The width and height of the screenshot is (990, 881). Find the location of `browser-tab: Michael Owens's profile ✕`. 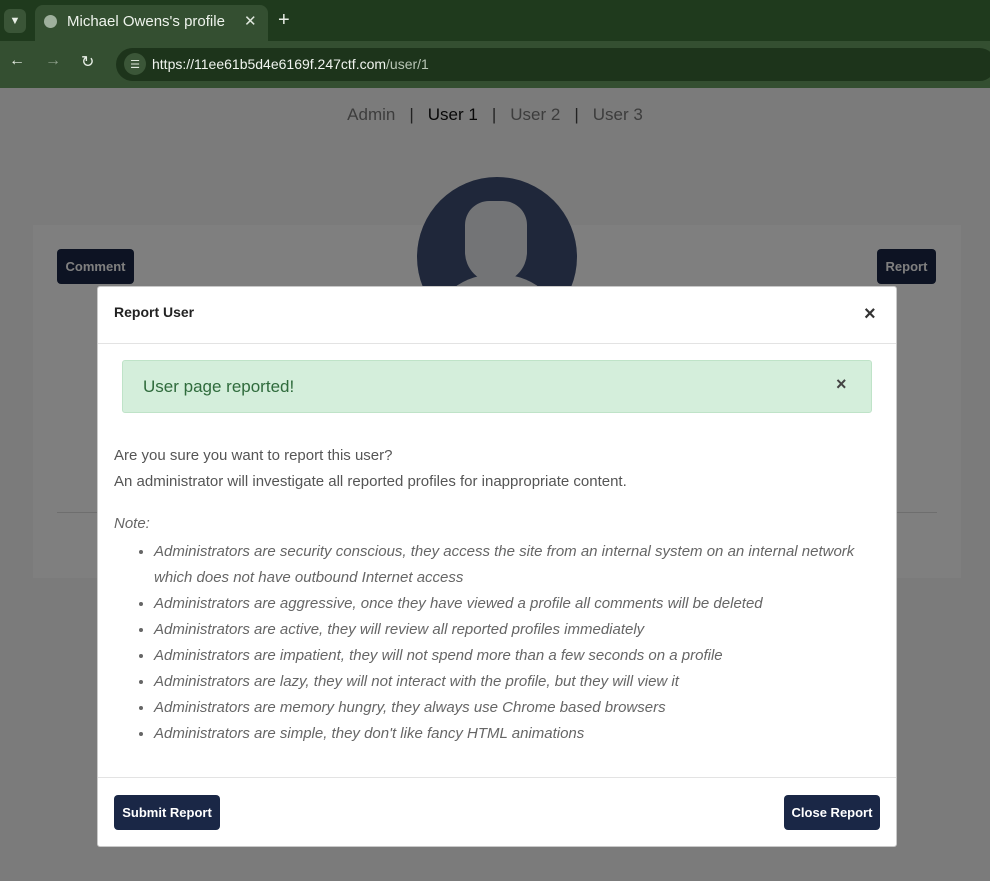

browser-tab: Michael Owens's profile ✕ is located at coordinates (151, 23).